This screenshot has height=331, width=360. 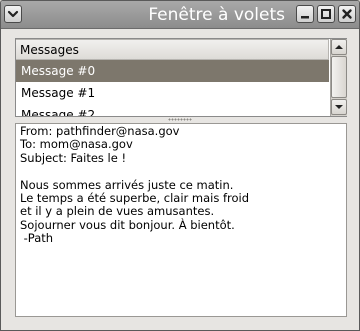 What do you see at coordinates (181, 171) in the screenshot?
I see `message-line` at bounding box center [181, 171].